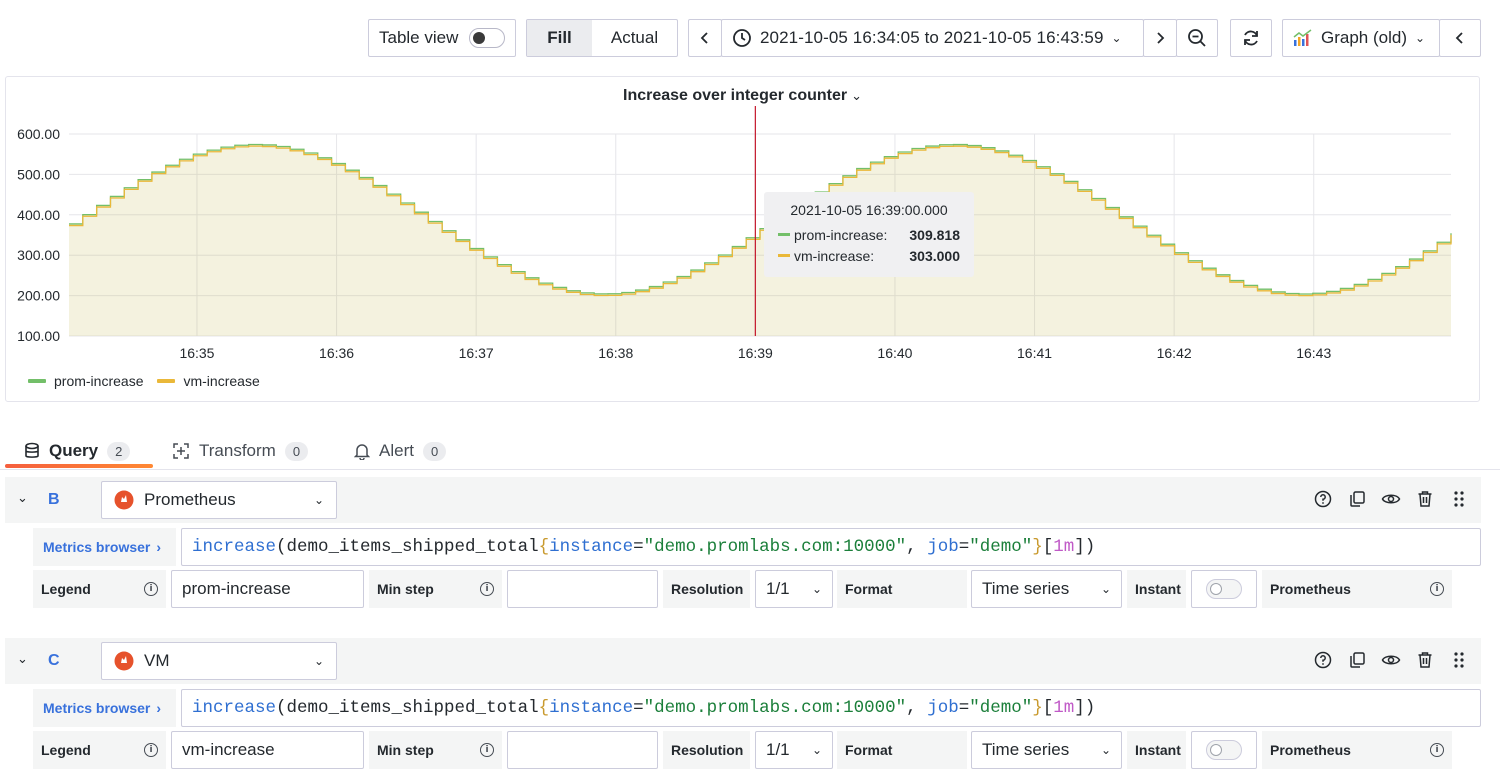 This screenshot has width=1500, height=779. What do you see at coordinates (559, 38) in the screenshot?
I see `fill-button: Fill` at bounding box center [559, 38].